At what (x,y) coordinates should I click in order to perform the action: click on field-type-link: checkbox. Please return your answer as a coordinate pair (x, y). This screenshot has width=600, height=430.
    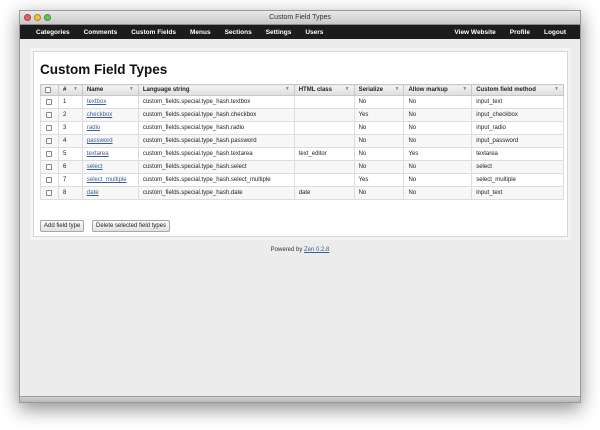
    Looking at the image, I should click on (99, 115).